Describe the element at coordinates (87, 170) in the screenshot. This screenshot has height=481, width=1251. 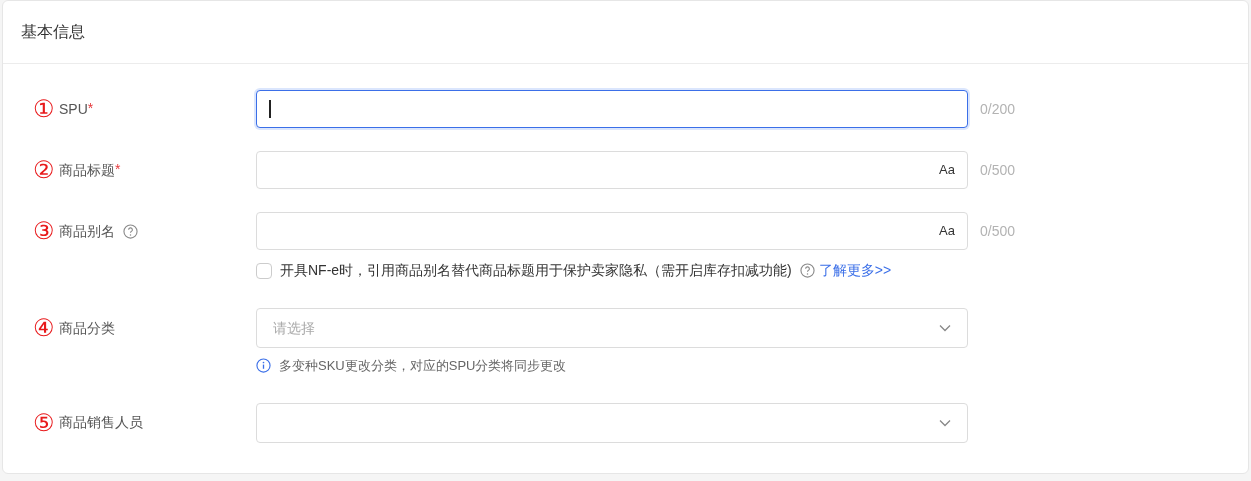
I see `field-label: 商品标题` at that location.